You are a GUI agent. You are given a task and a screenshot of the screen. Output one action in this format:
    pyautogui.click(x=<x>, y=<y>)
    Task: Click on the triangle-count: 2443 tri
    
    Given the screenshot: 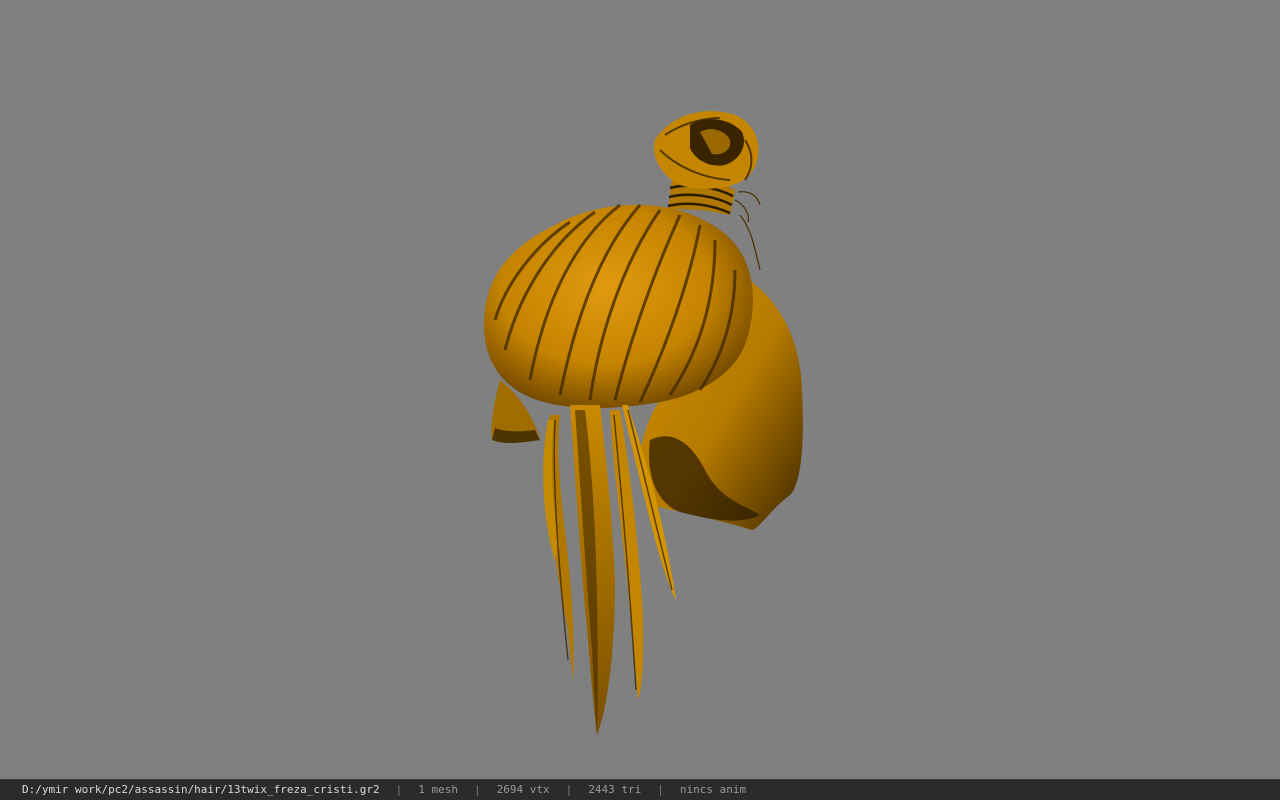 What is the action you would take?
    pyautogui.click(x=615, y=789)
    